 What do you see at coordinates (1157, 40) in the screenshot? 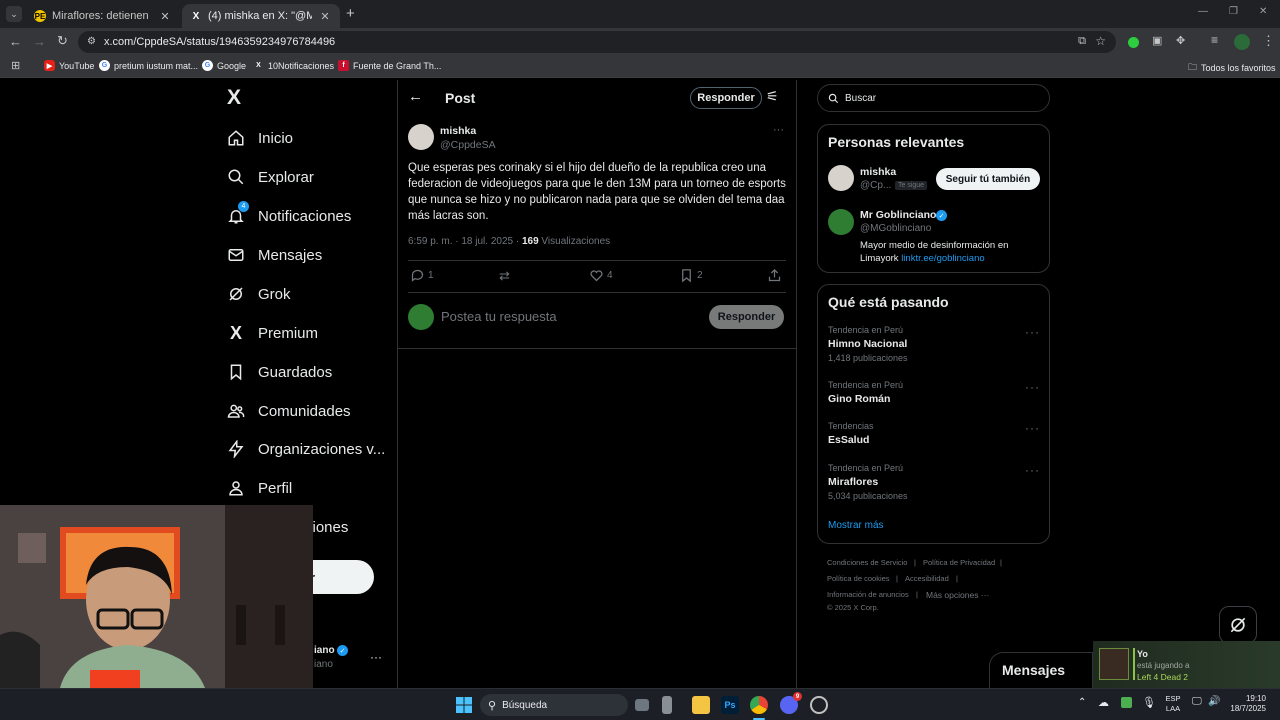
I see `extension-icon: ▣` at bounding box center [1157, 40].